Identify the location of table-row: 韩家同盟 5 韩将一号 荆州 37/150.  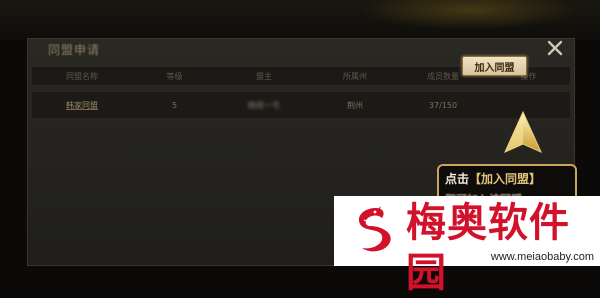
(301, 105).